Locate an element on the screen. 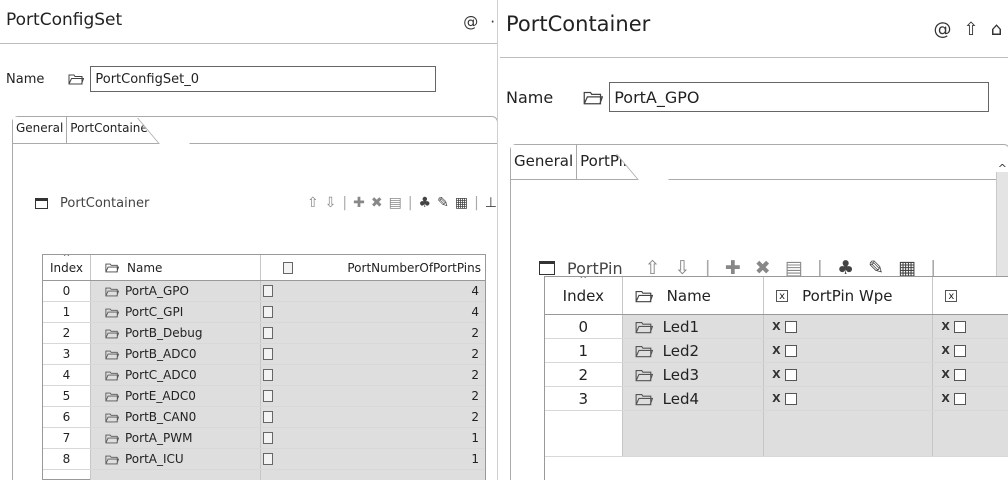  table-row: 7 PortA_PWM 1 is located at coordinates (264, 438).